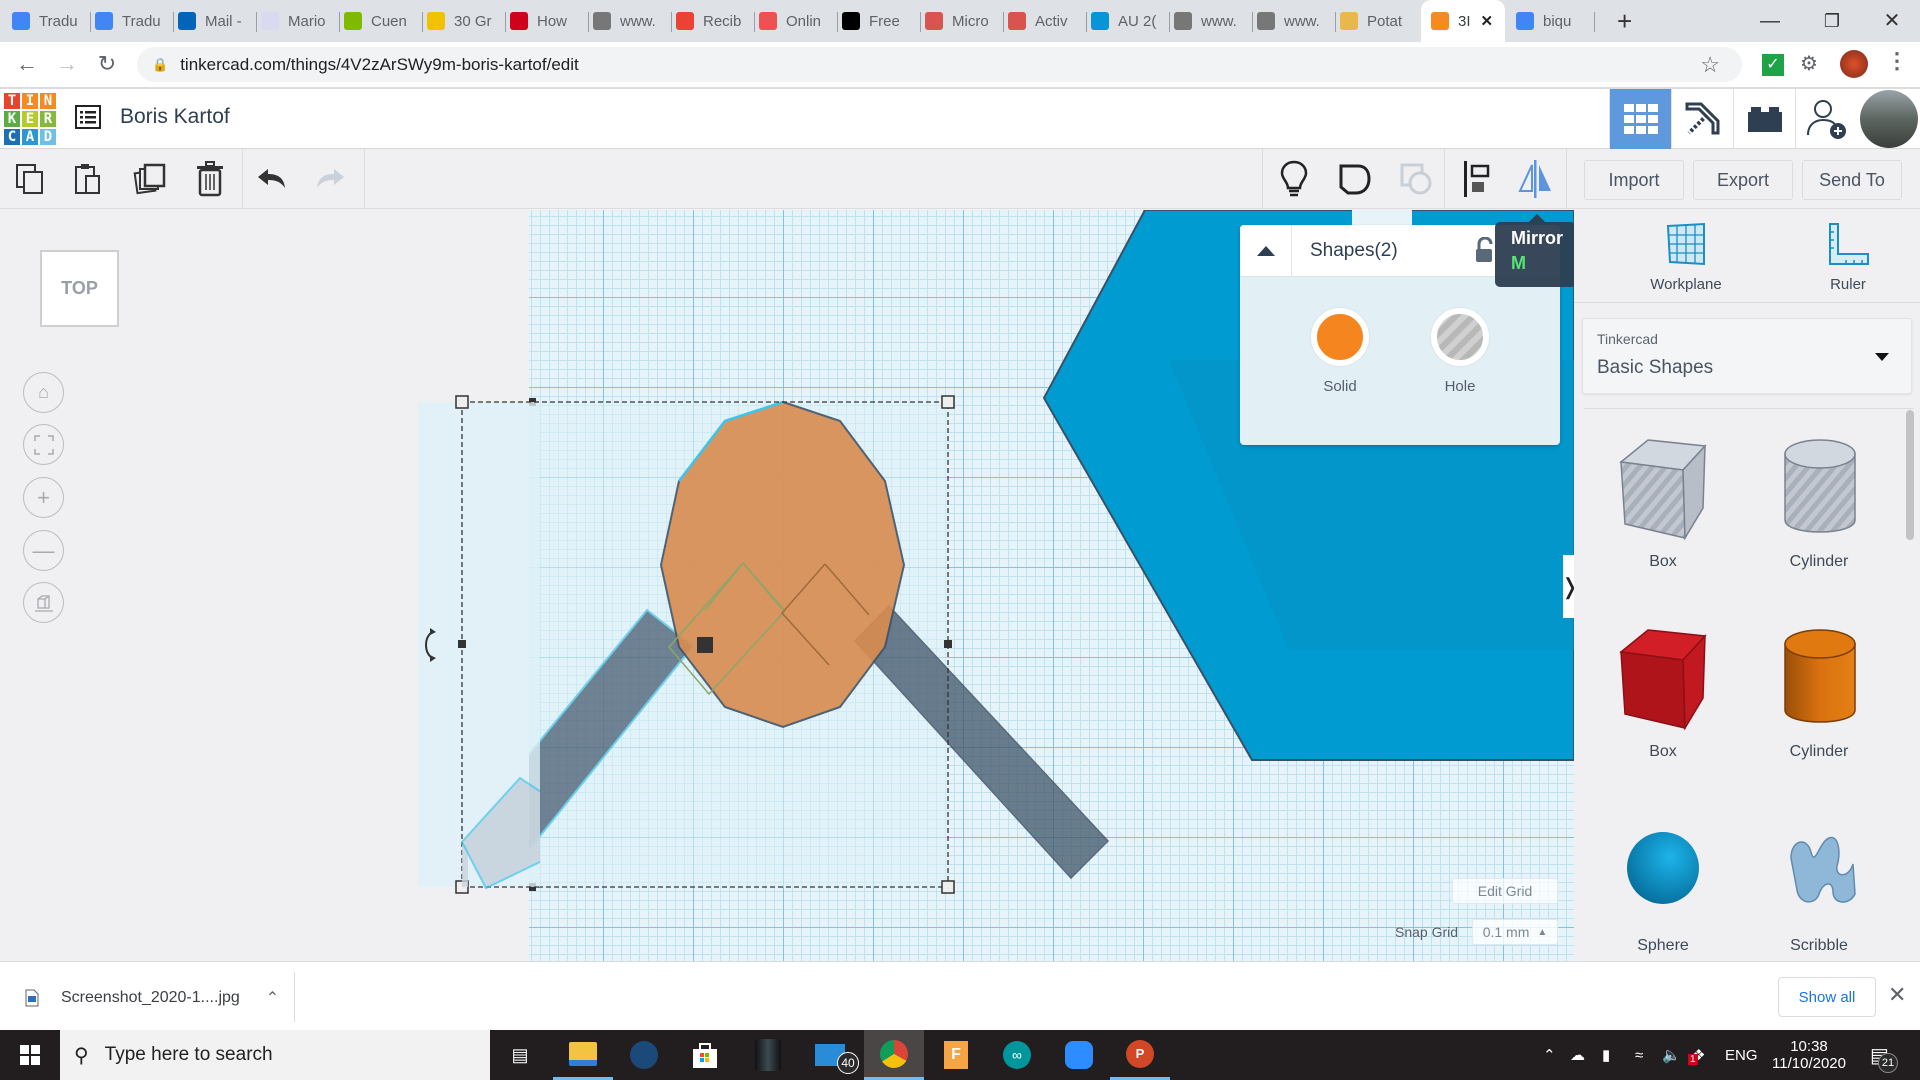 This screenshot has width=1920, height=1080. What do you see at coordinates (796, 21) in the screenshot?
I see `browser-tab: Onlin` at bounding box center [796, 21].